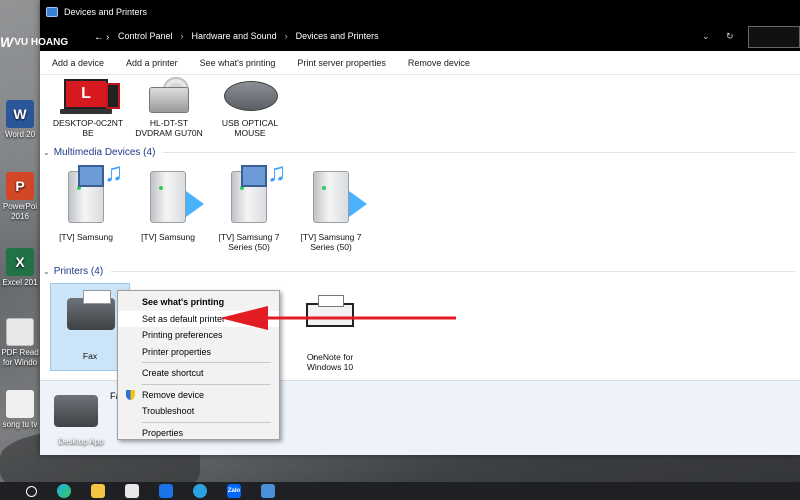 This screenshot has height=500, width=800. I want to click on desktop-icon-powerpoint: P PowerPoi 2016, so click(20, 197).